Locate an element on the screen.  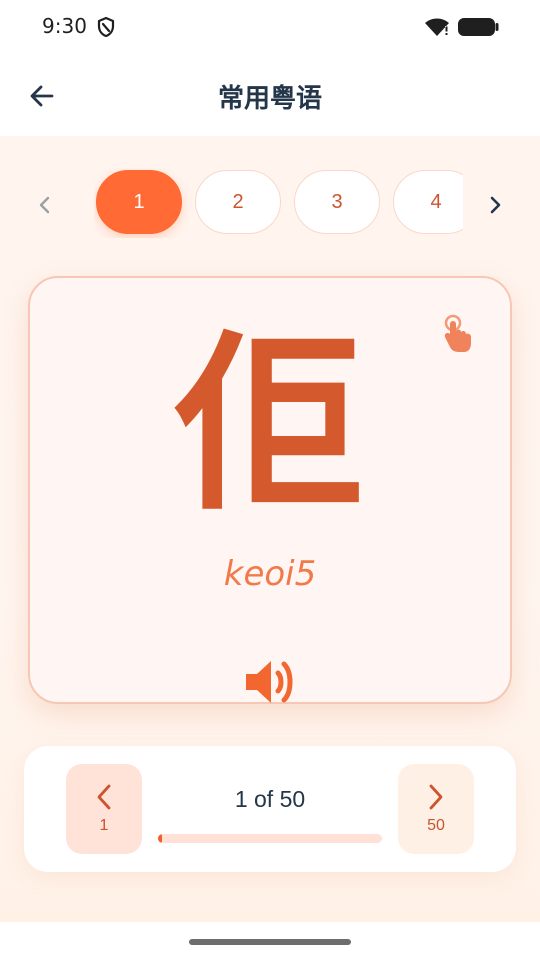
status-time: 9:30 is located at coordinates (64, 26).